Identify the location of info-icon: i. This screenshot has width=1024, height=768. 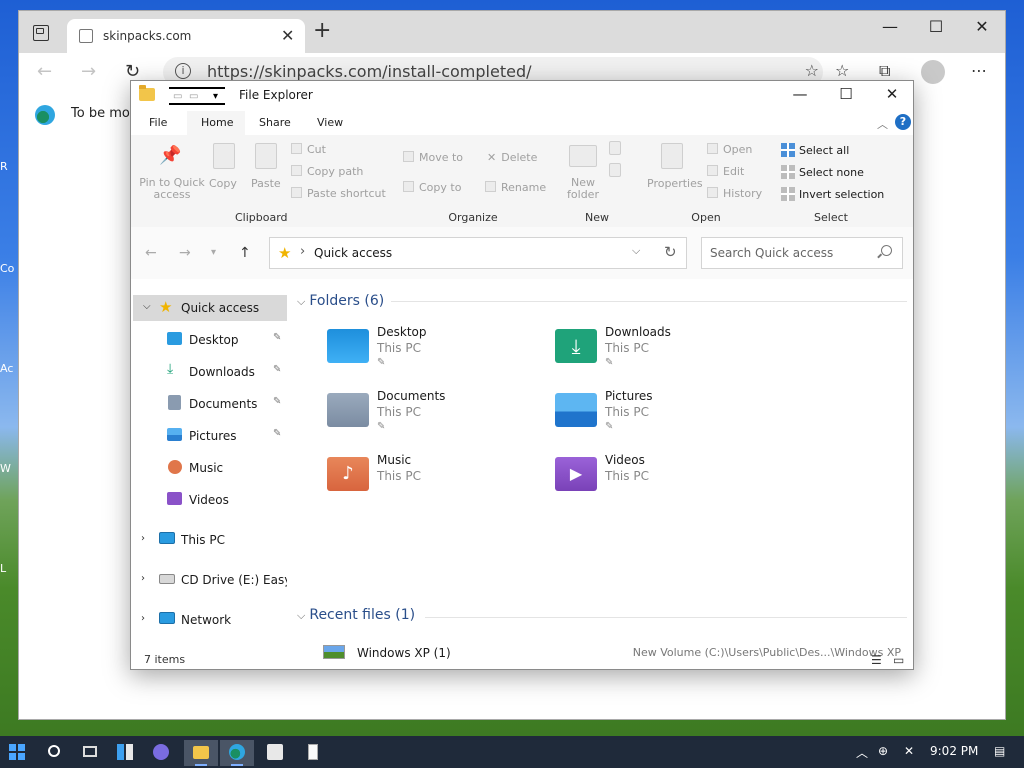
(183, 71).